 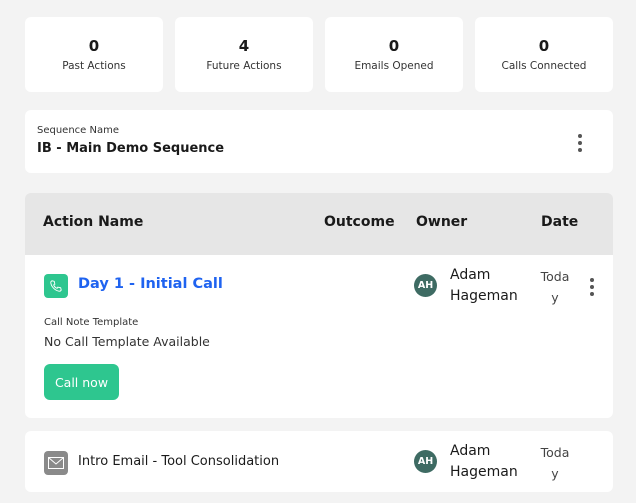 What do you see at coordinates (93, 222) in the screenshot?
I see `header-action-name: Action Name` at bounding box center [93, 222].